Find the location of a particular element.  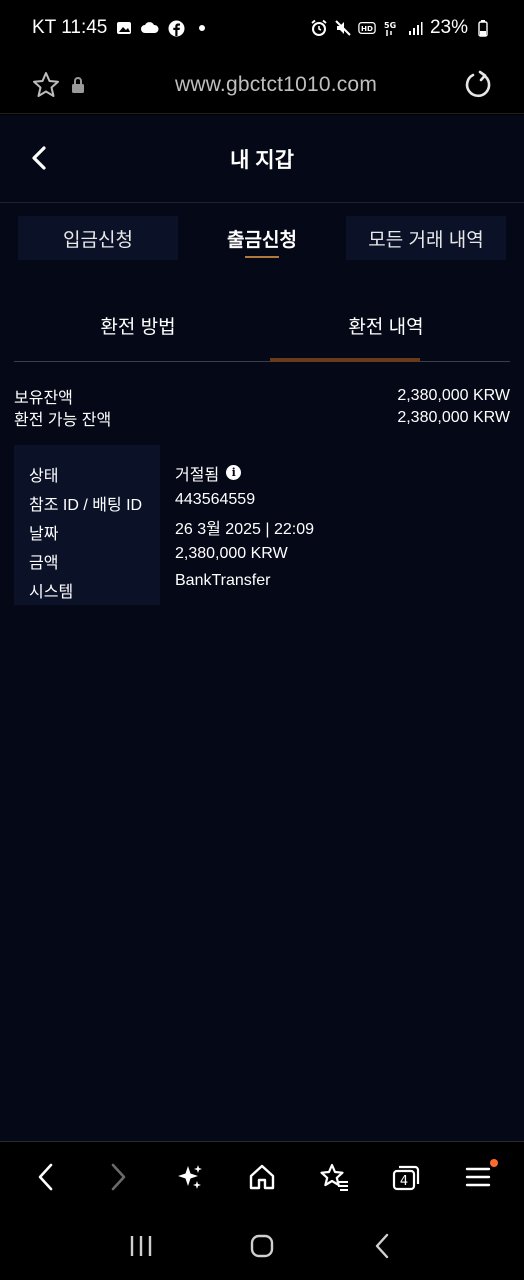

carrier-time: KT 11:45 is located at coordinates (70, 27).